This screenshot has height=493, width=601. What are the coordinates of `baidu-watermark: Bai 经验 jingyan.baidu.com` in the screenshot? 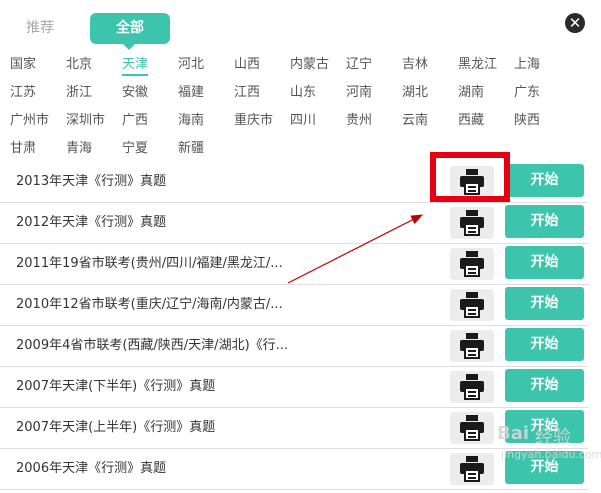 It's located at (549, 450).